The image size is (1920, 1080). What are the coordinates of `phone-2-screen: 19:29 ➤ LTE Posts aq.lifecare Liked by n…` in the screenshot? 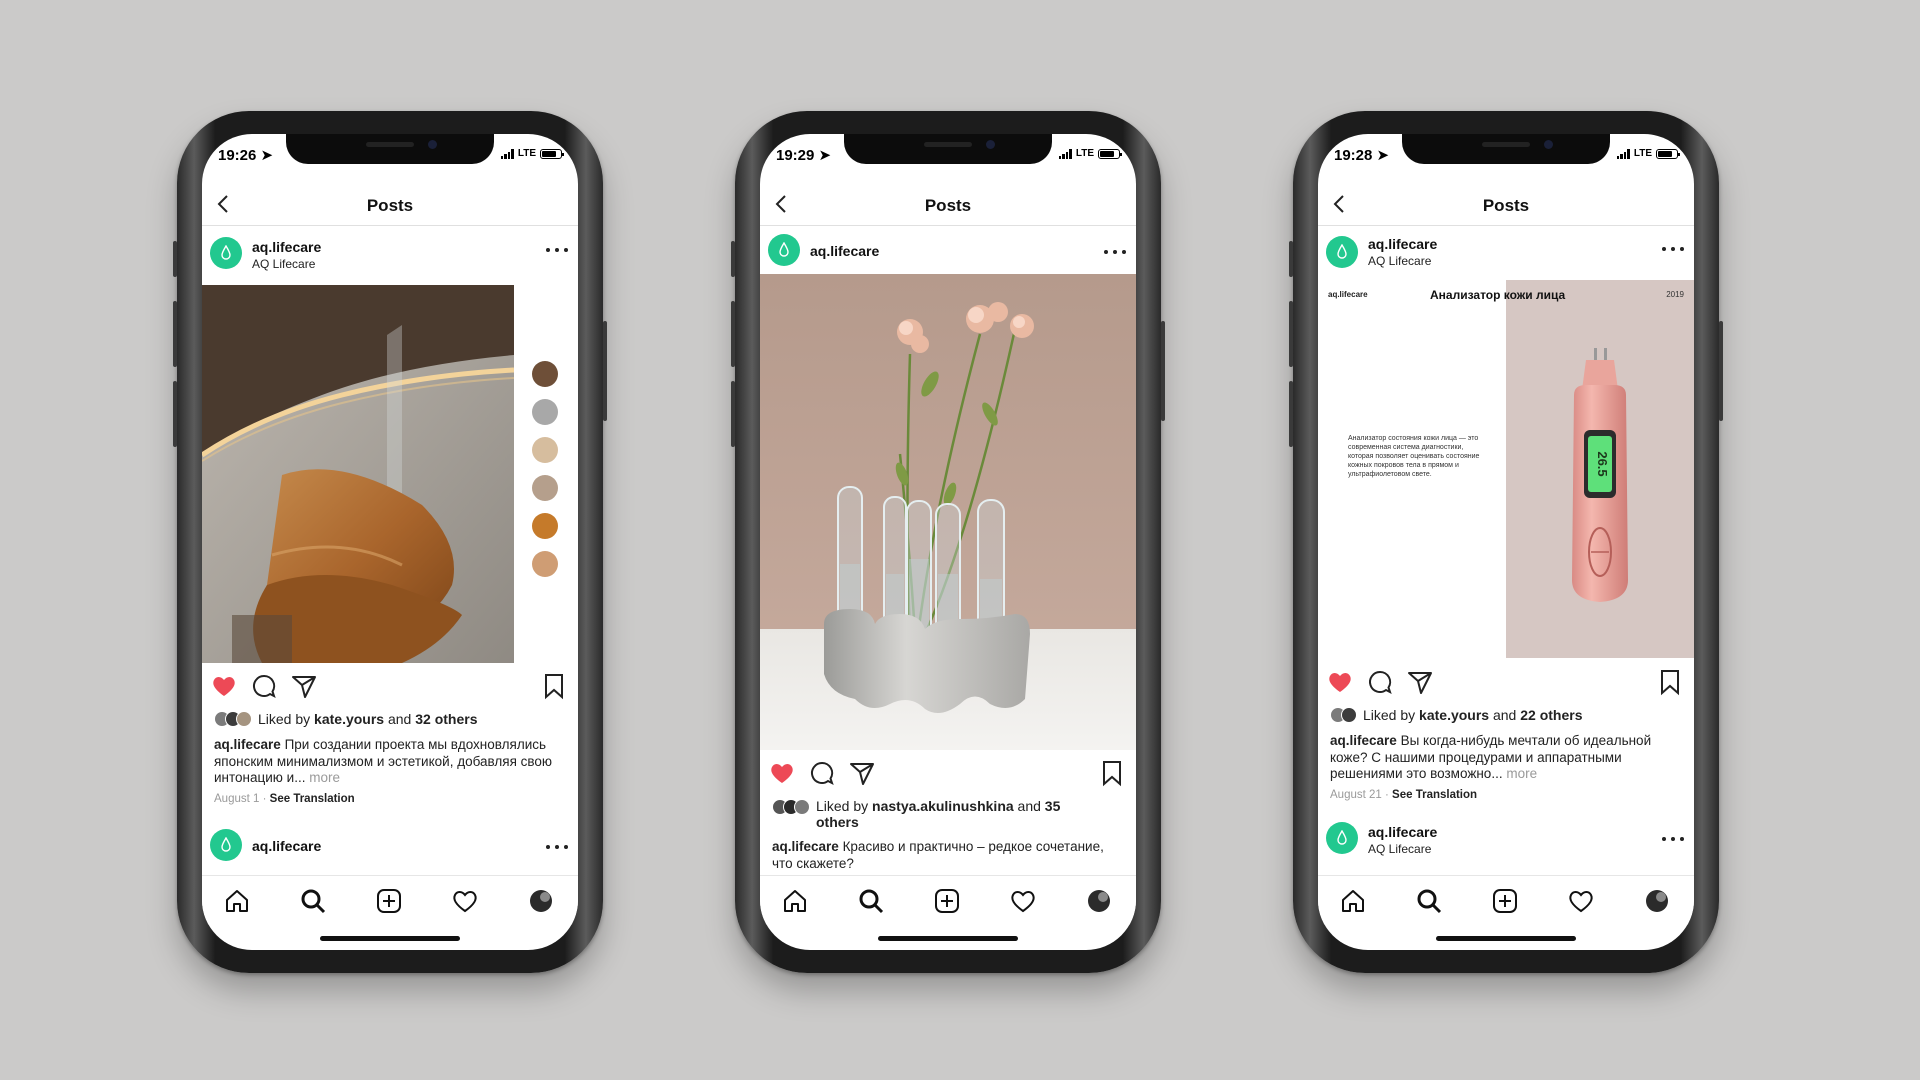 It's located at (948, 542).